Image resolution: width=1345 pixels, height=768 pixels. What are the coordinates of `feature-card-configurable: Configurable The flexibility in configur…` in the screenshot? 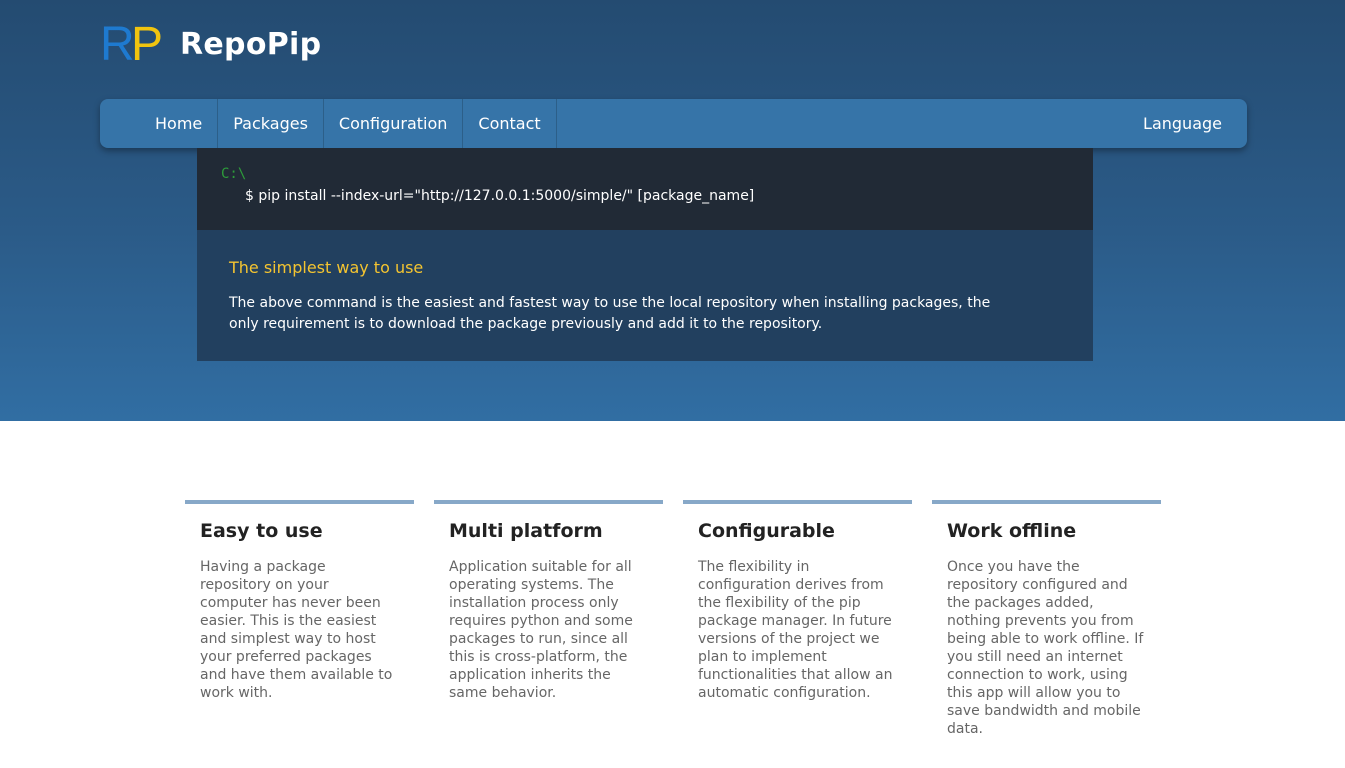 It's located at (797, 619).